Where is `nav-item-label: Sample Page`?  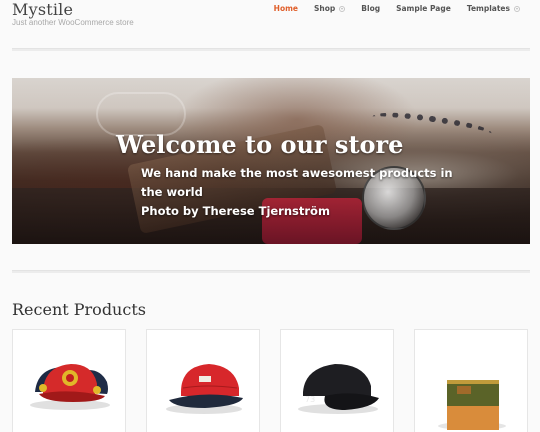 nav-item-label: Sample Page is located at coordinates (423, 8).